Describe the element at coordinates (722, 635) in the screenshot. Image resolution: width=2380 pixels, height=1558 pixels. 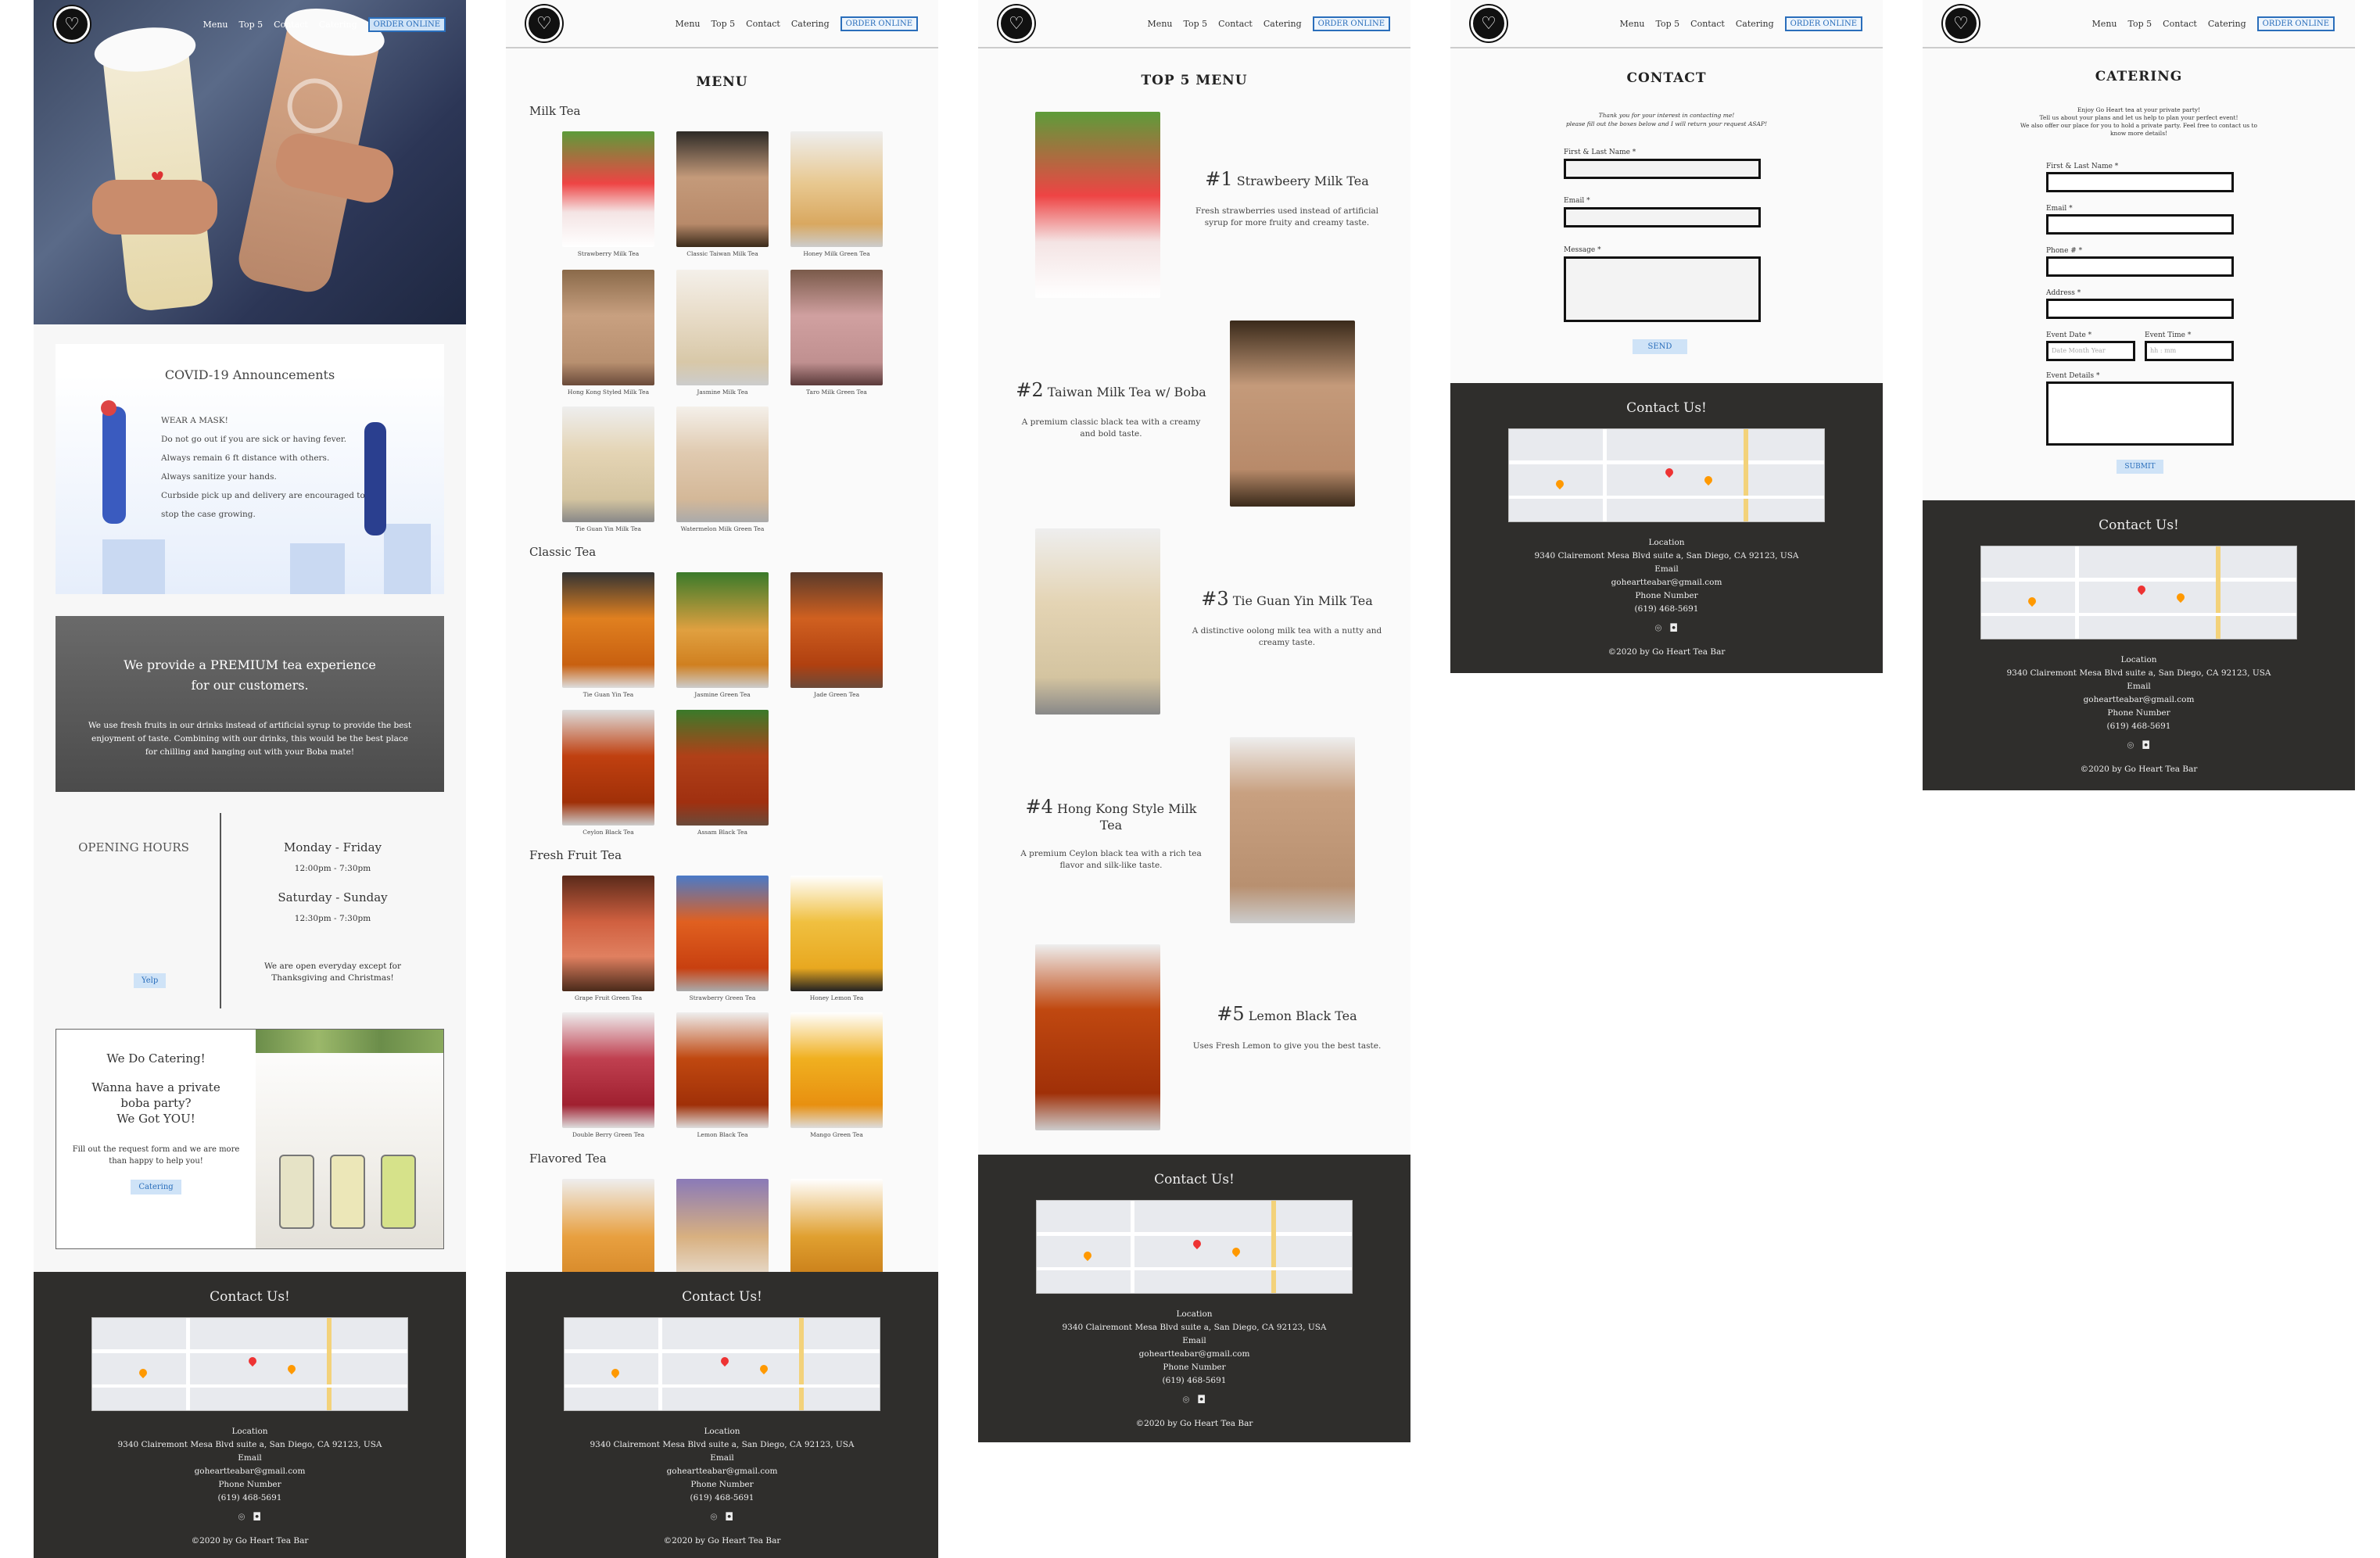
I see `menu-item: Jasmine Green Tea` at that location.